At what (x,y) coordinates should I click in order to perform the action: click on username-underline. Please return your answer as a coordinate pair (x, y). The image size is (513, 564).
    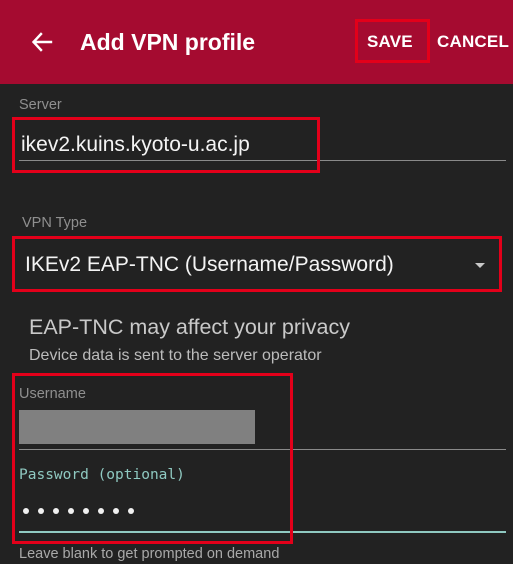
    Looking at the image, I should click on (262, 449).